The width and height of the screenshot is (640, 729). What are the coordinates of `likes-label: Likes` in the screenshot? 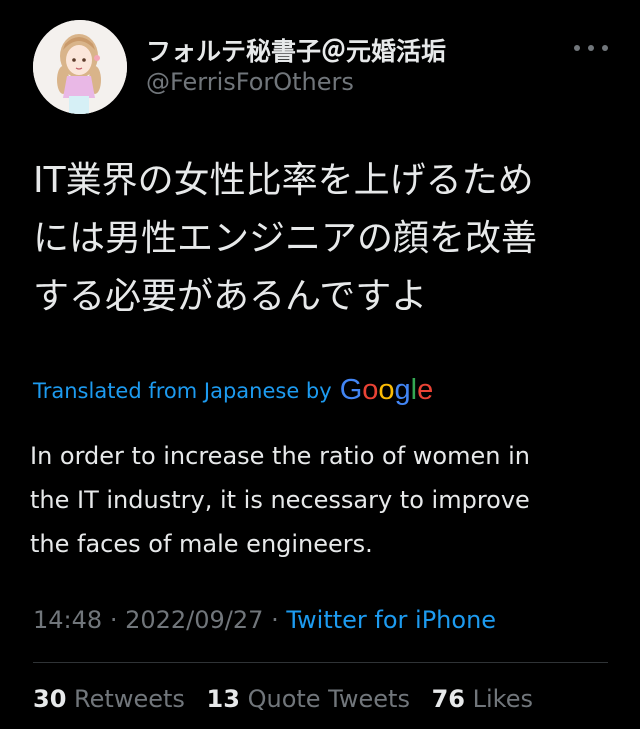 It's located at (502, 699).